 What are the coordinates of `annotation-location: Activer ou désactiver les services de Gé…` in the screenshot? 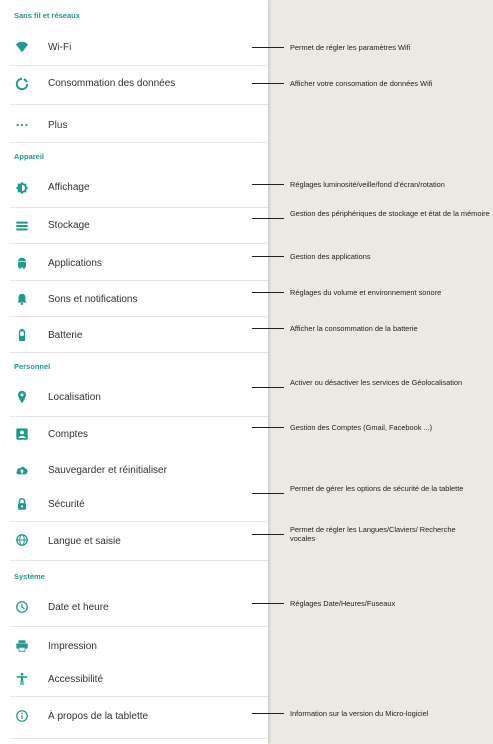 It's located at (376, 382).